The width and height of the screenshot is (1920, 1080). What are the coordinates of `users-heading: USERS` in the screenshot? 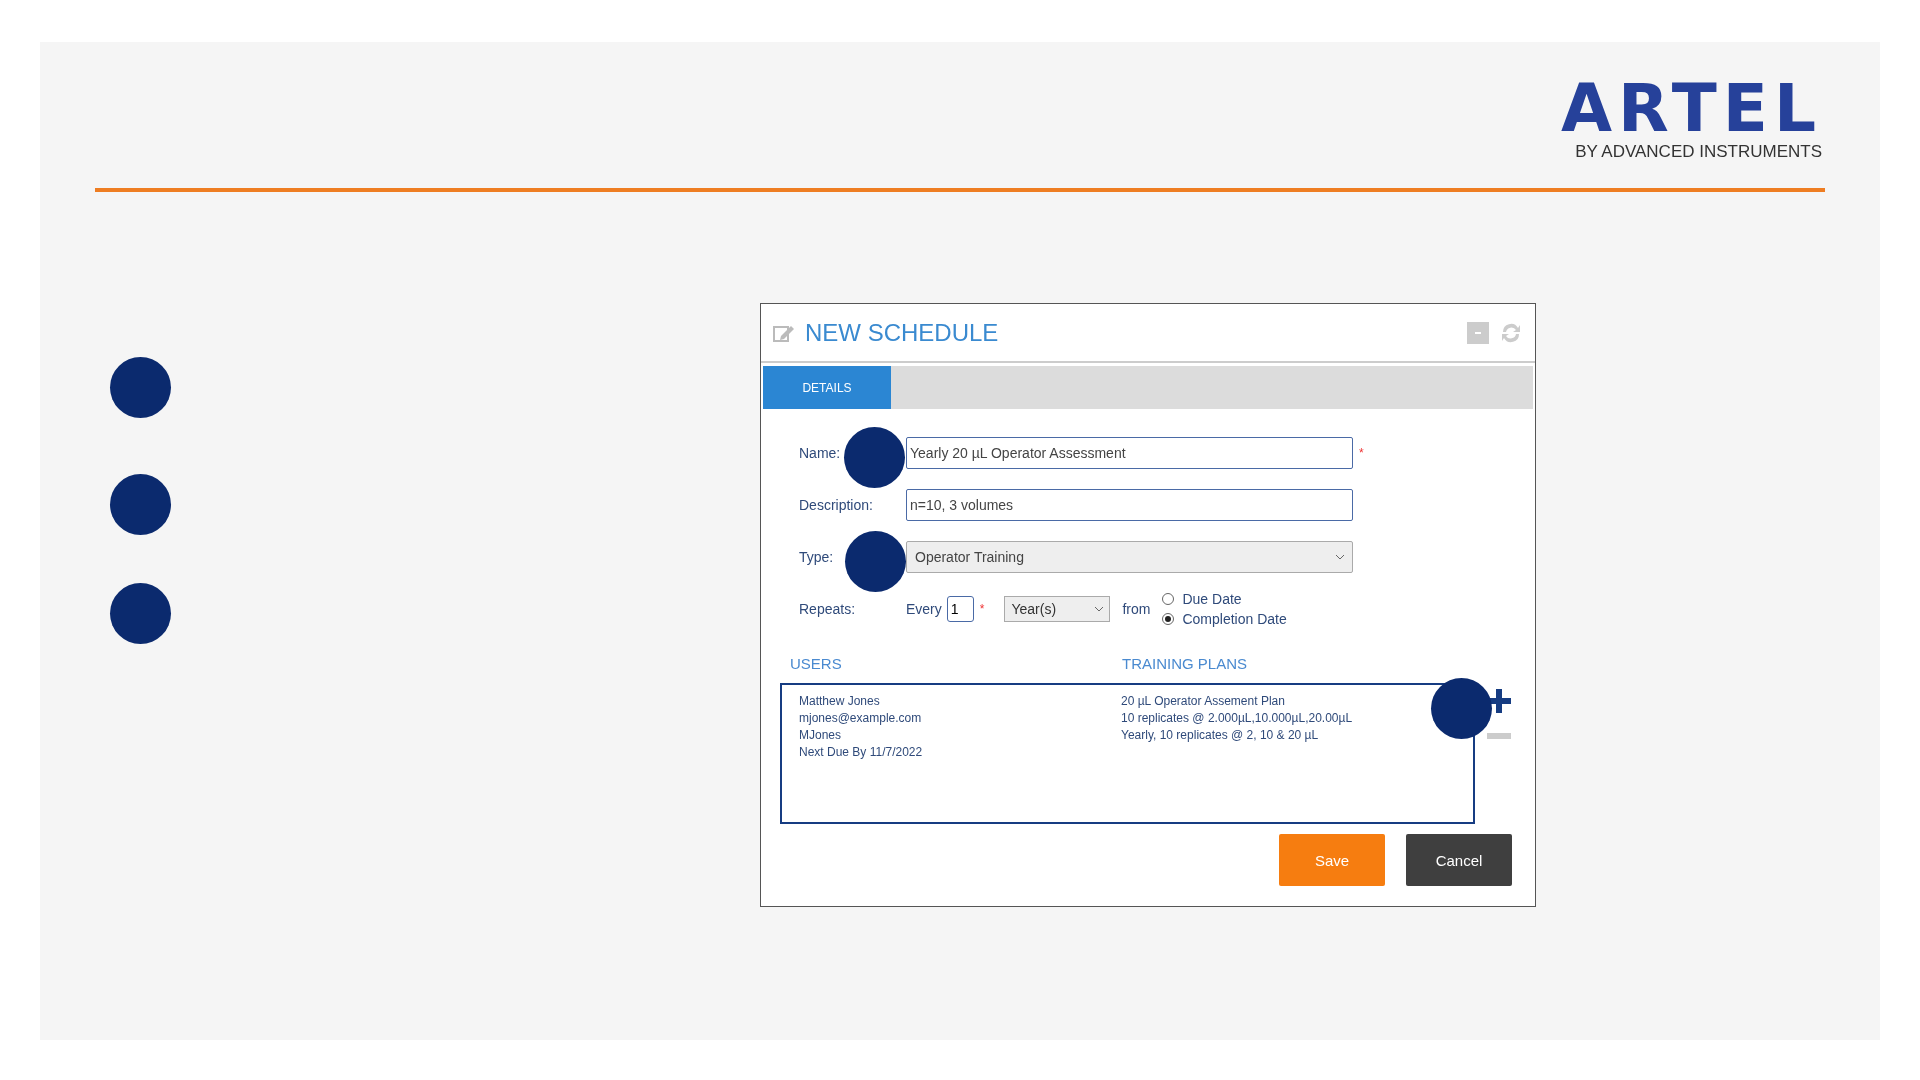 It's located at (816, 664).